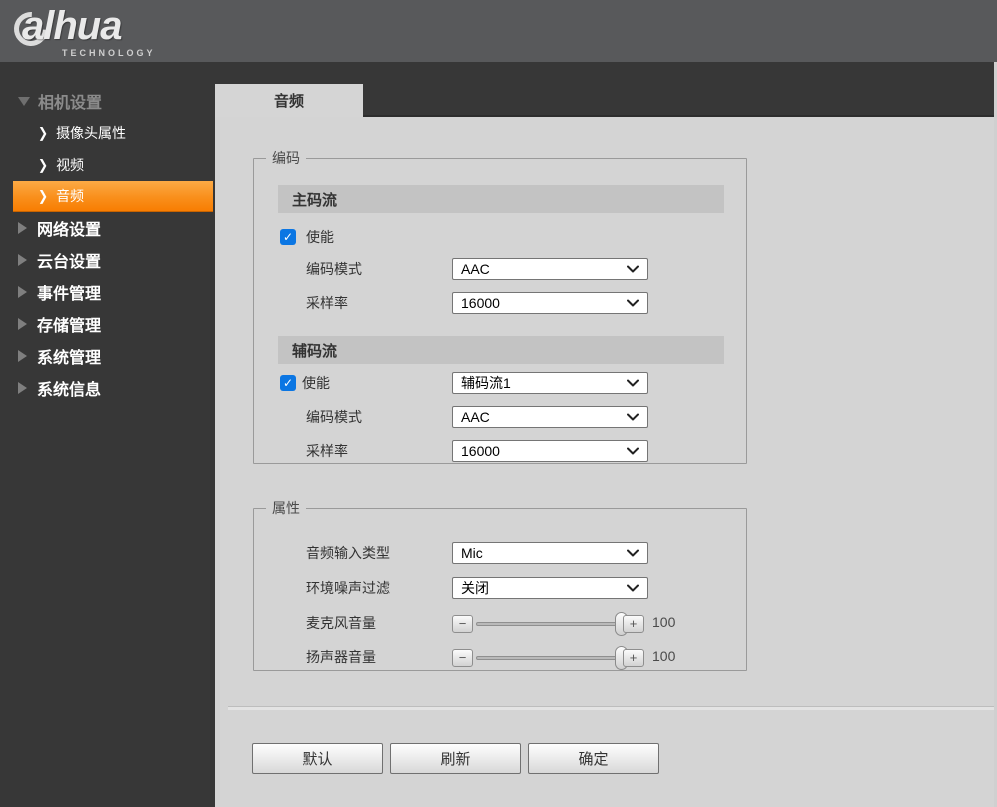  What do you see at coordinates (107, 388) in the screenshot?
I see `sidebar-item-system-info: 系统信息` at bounding box center [107, 388].